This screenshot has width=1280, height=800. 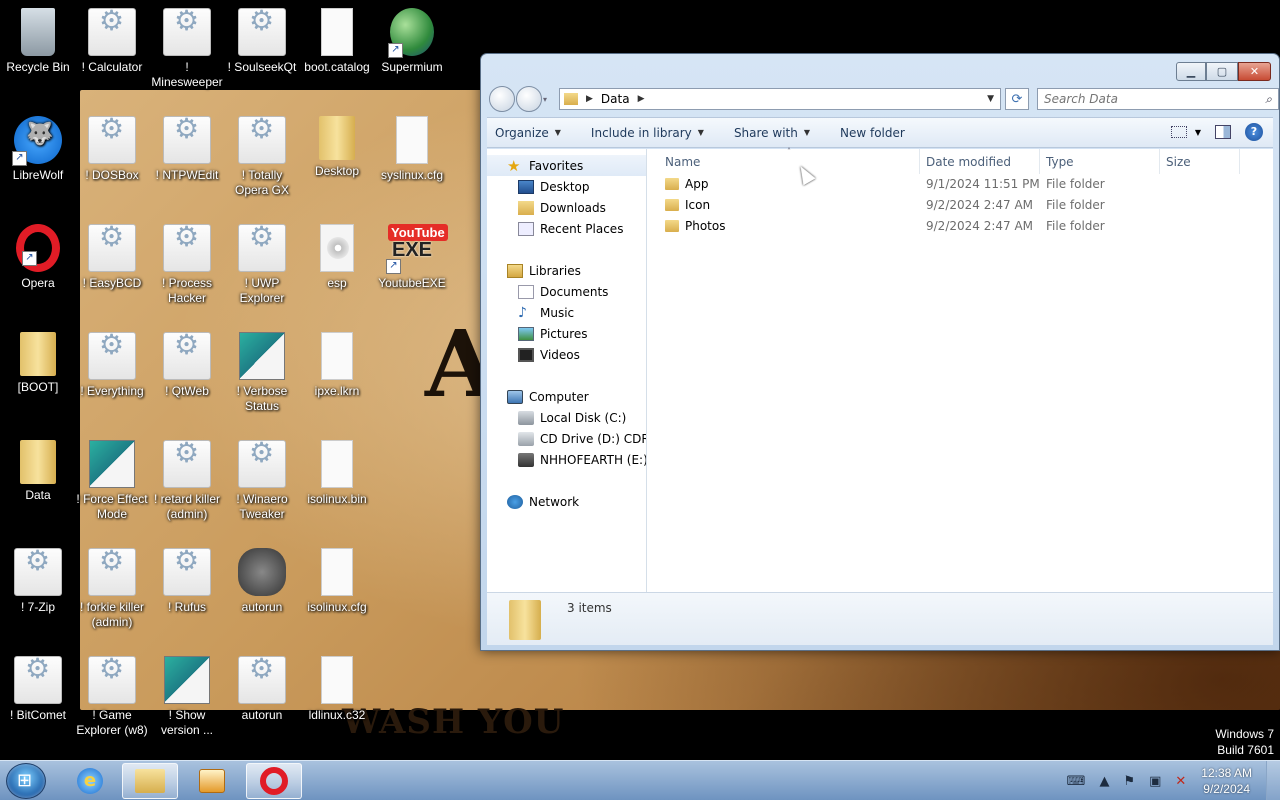 What do you see at coordinates (112, 41) in the screenshot?
I see `desktop-icon-calculator: ! Calculator` at bounding box center [112, 41].